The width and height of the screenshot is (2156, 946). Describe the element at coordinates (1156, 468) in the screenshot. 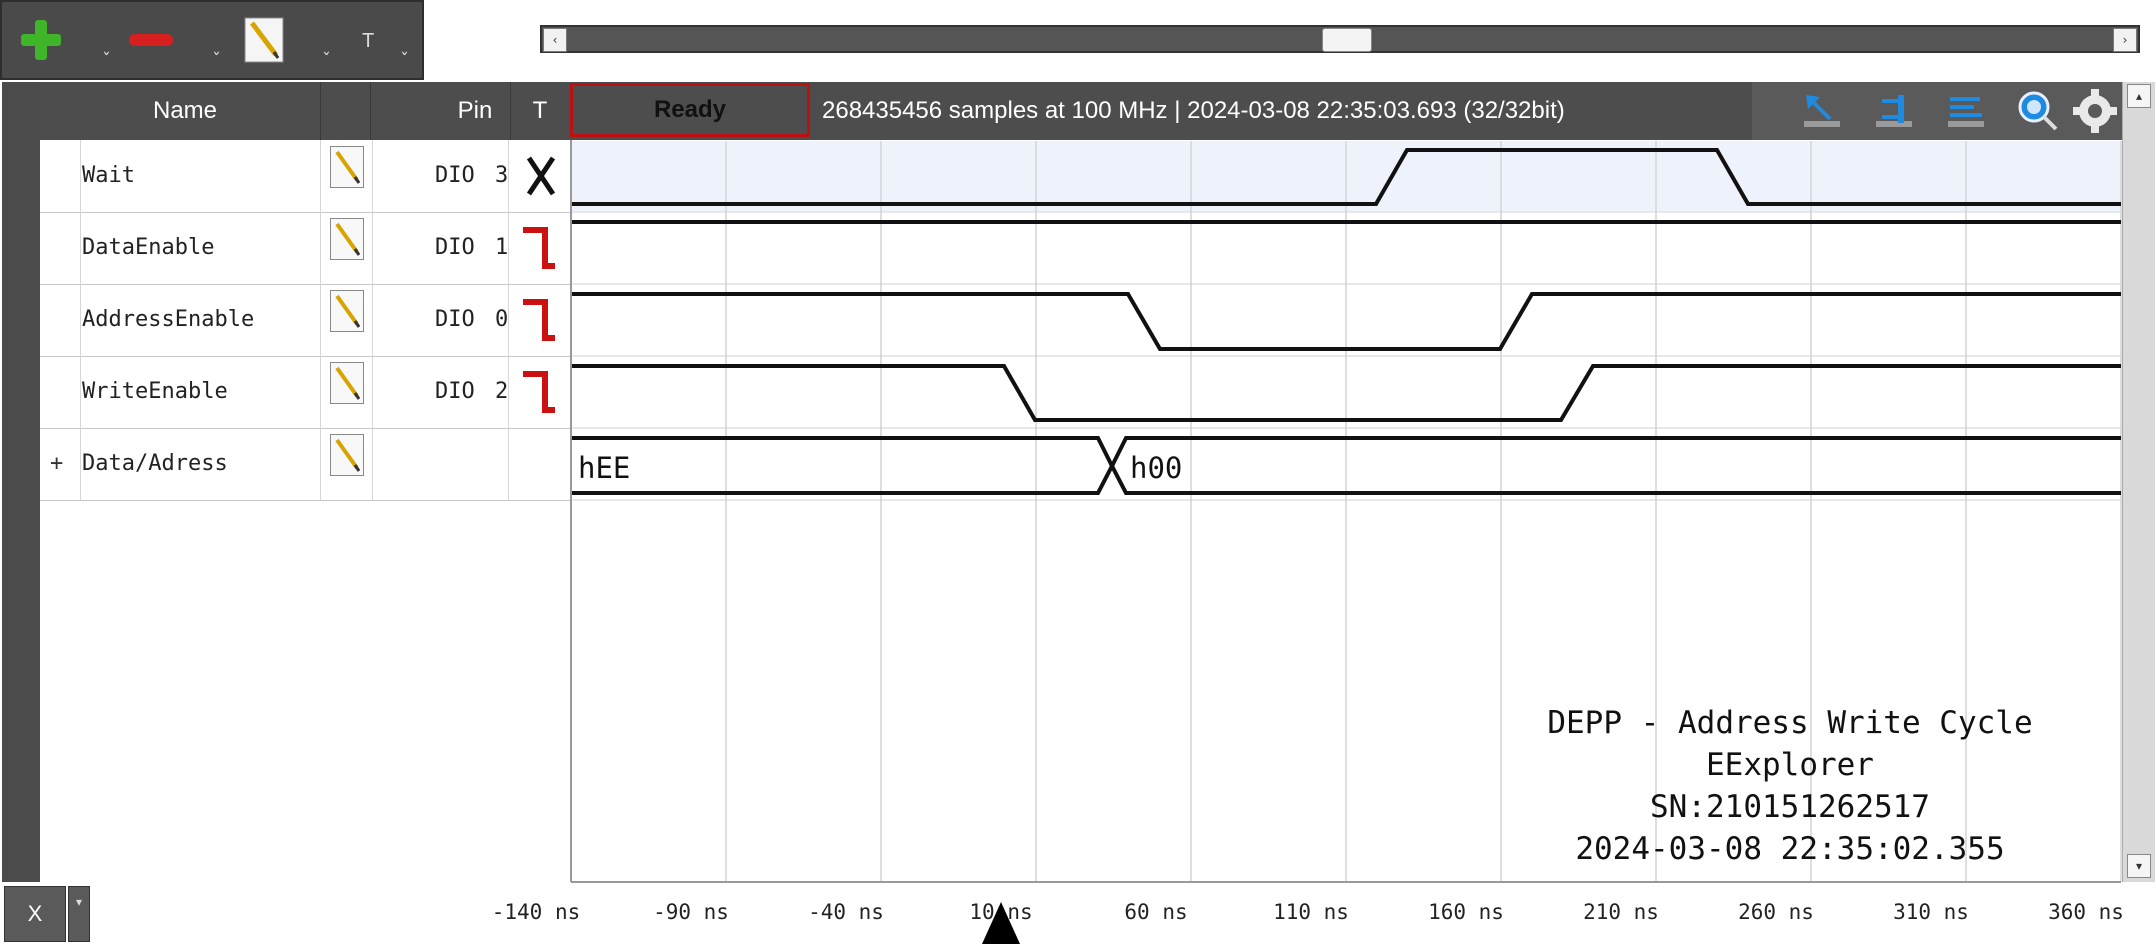

I see `bus-value: h00` at that location.